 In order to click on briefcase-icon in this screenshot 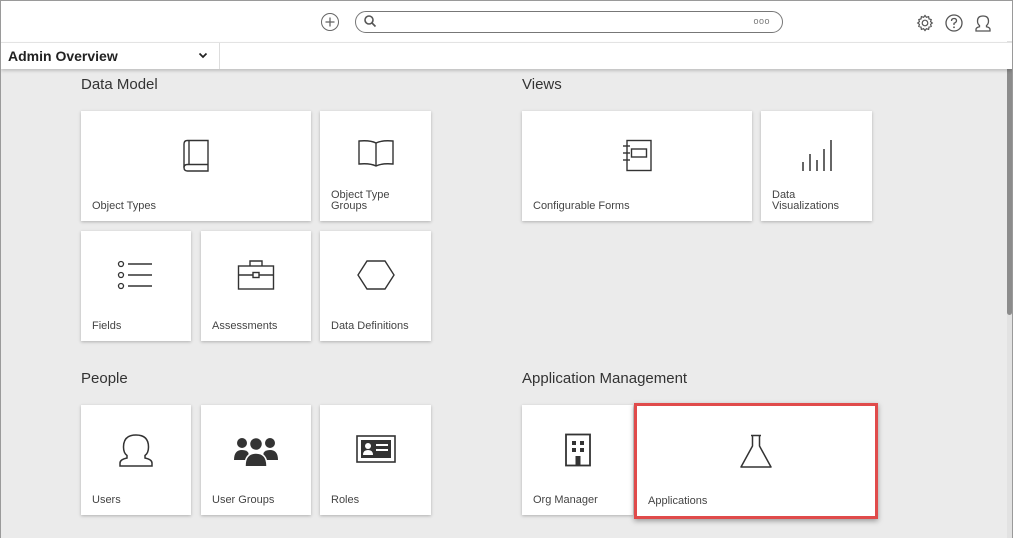, I will do `click(256, 275)`.